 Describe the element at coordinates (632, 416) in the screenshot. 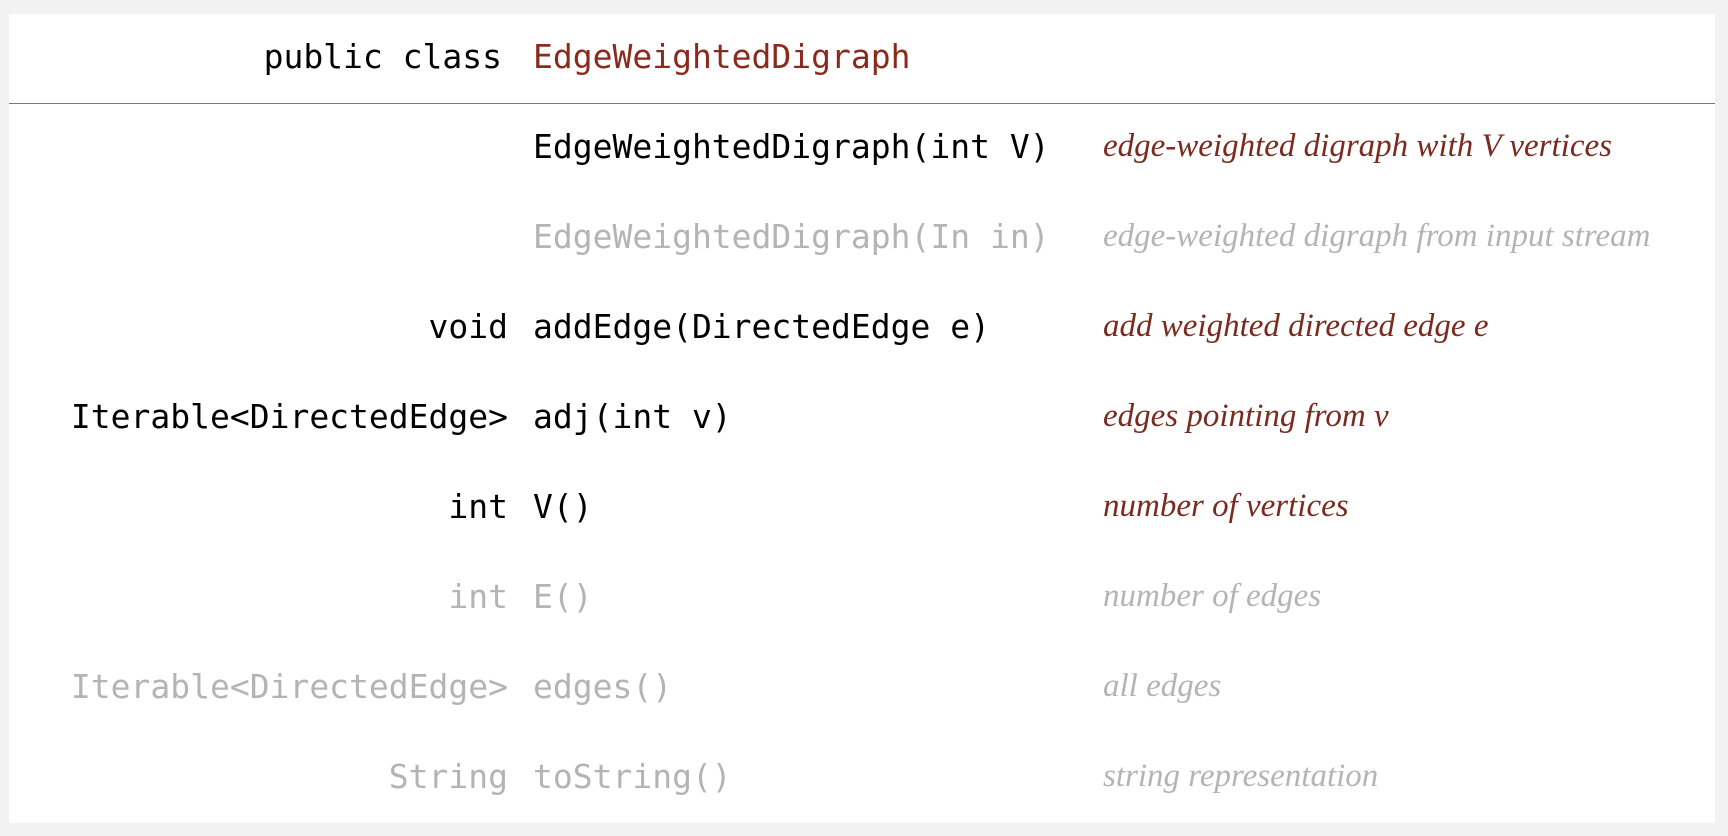

I see `method-signature: adj(int v)` at that location.